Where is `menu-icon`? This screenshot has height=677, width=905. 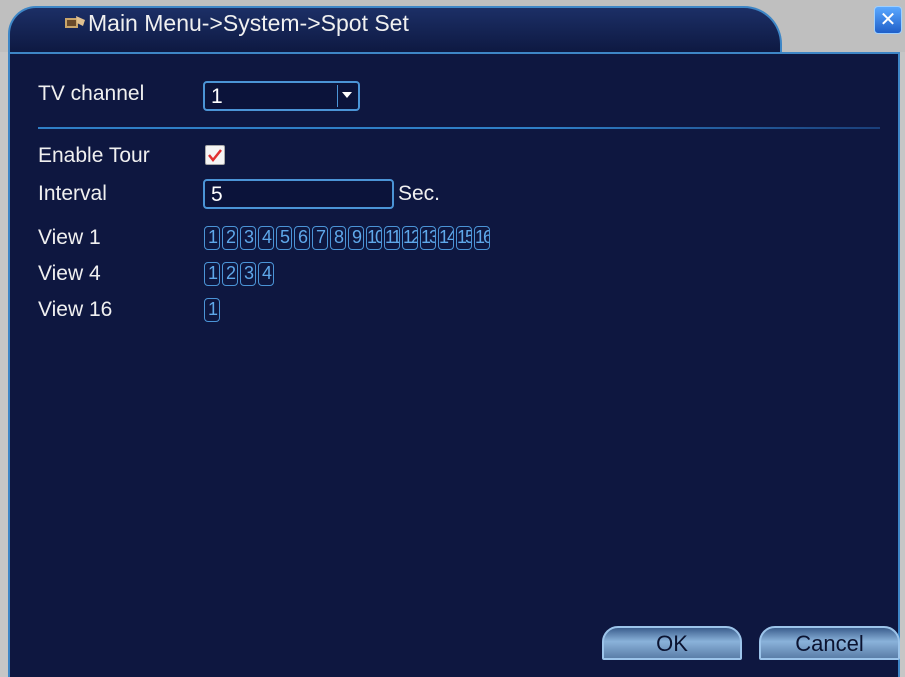 menu-icon is located at coordinates (75, 22).